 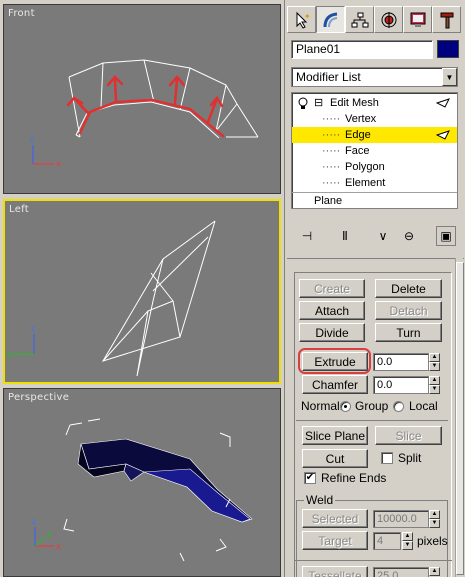 What do you see at coordinates (408, 310) in the screenshot?
I see `detach-button: Detach` at bounding box center [408, 310].